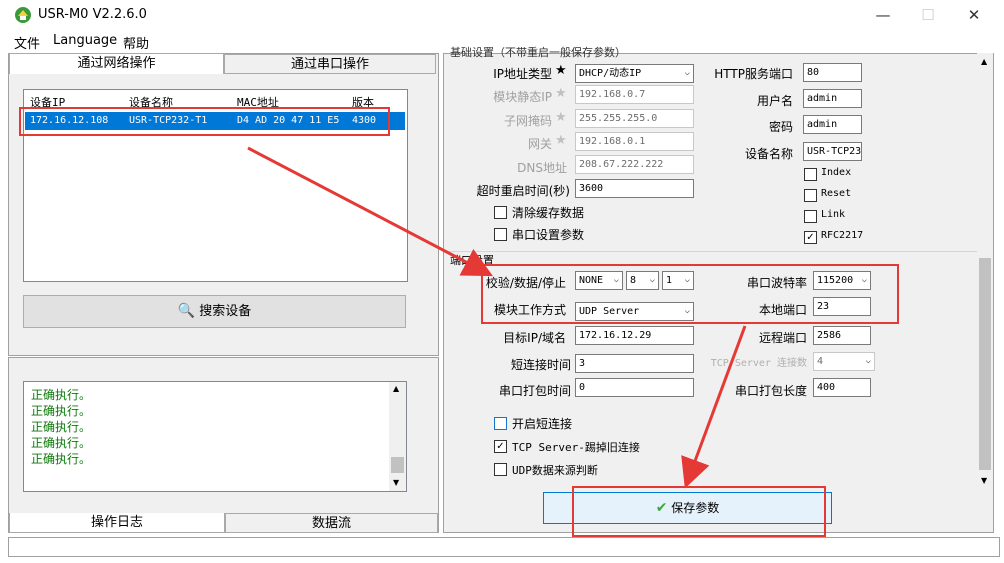  I want to click on arrow-port-to-save, so click(714, 407).